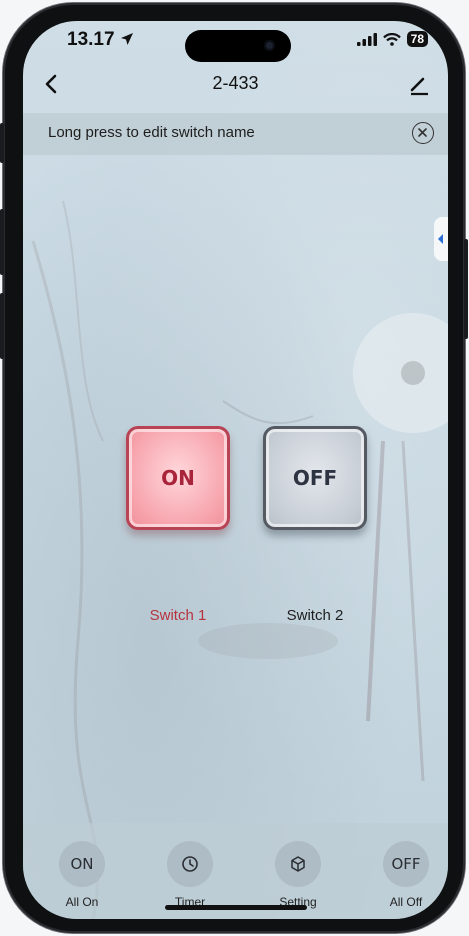  I want to click on all-on-button: ON All On, so click(82, 875).